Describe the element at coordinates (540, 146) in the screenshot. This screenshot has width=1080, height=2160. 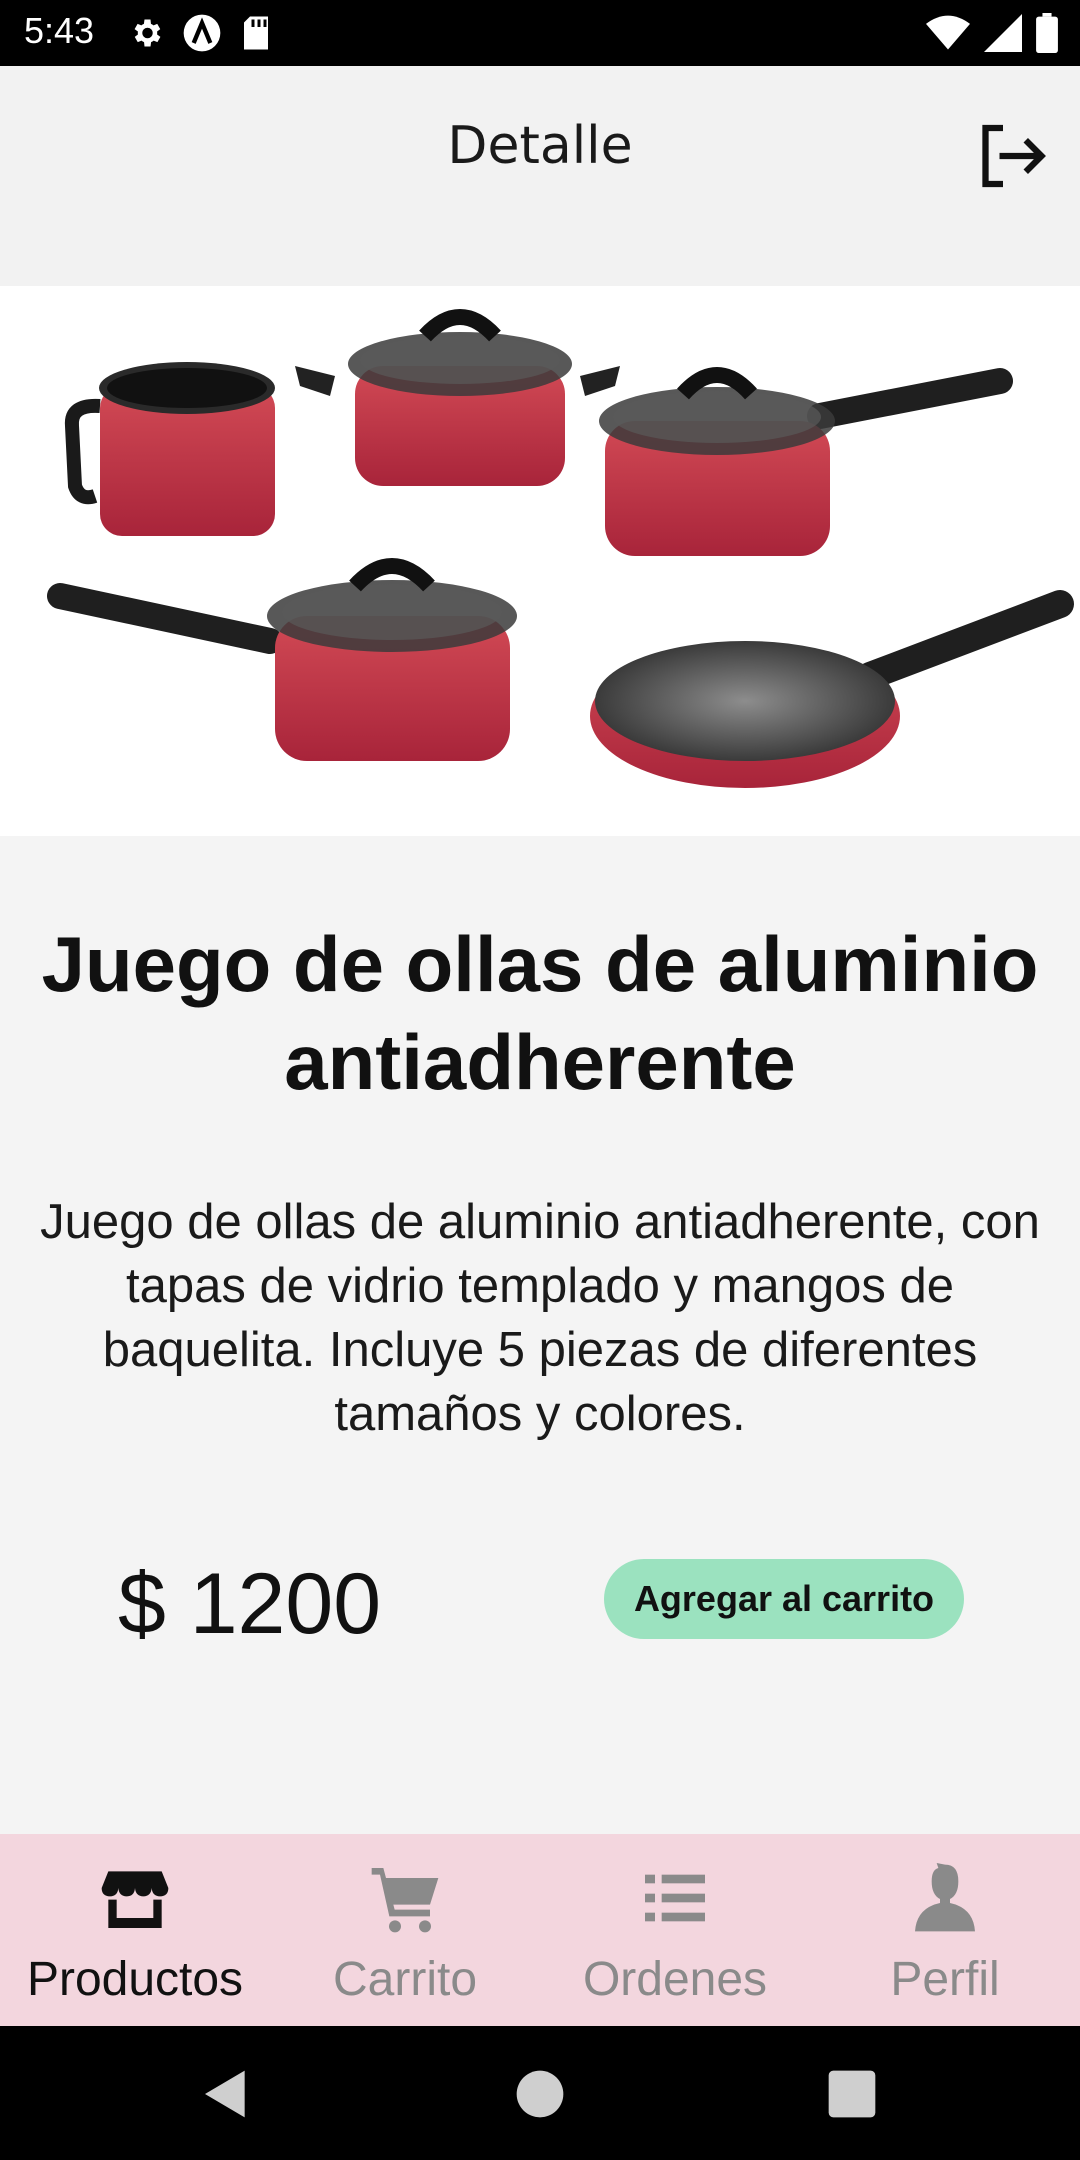
I see `page-title: Detalle` at that location.